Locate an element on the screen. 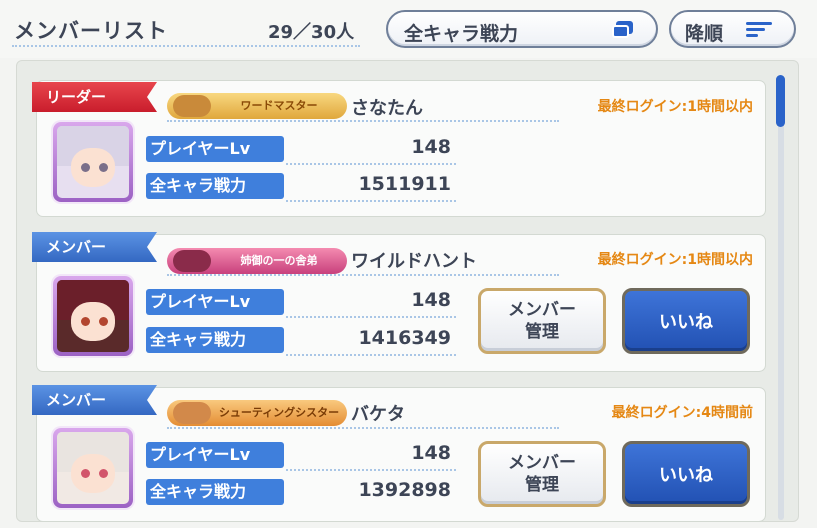  sort-criteria-dropdown: 全キャラ戦力 is located at coordinates (522, 29).